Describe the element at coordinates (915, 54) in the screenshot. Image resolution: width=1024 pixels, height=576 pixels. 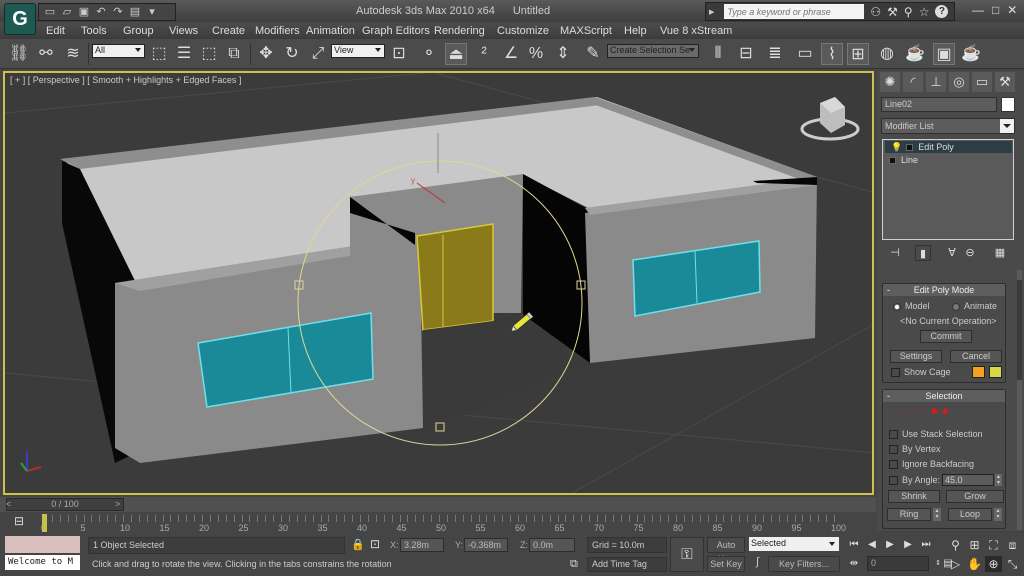
I see `render-setup-icon: ☕` at that location.